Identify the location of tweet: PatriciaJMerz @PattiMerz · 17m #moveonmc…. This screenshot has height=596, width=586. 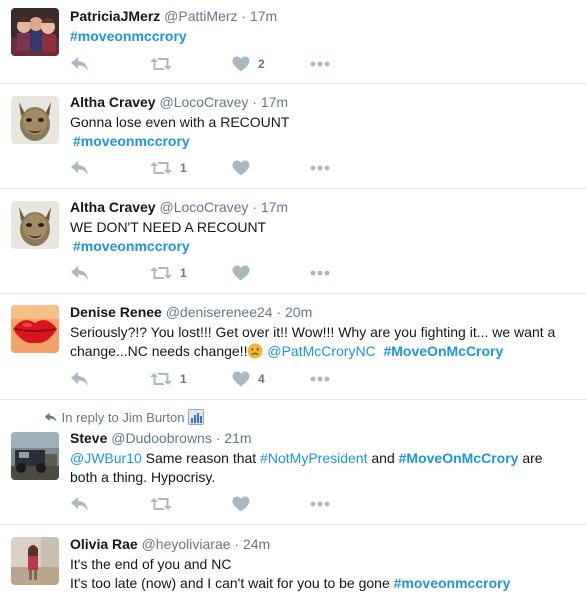
(293, 42).